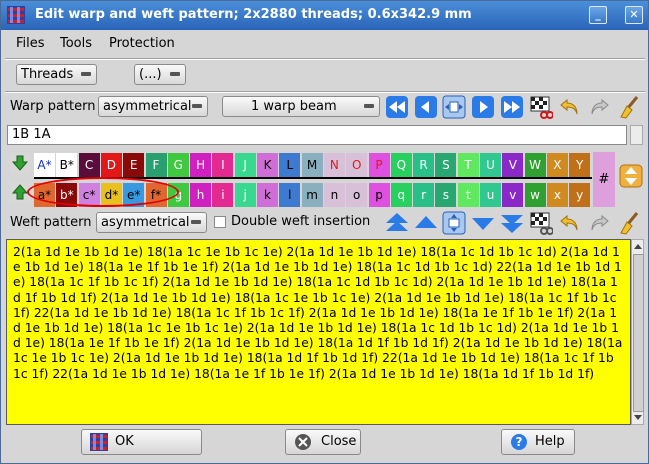  What do you see at coordinates (580, 195) in the screenshot?
I see `weft-yarn-cell: y` at bounding box center [580, 195].